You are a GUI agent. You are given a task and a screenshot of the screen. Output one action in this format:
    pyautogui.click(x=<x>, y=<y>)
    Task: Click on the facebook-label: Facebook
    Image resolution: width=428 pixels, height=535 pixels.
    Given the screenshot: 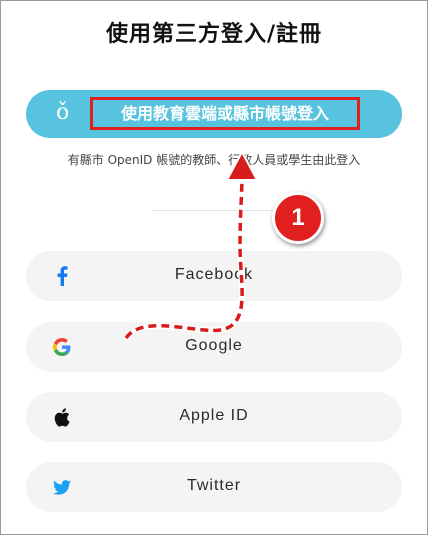 What is the action you would take?
    pyautogui.click(x=214, y=274)
    